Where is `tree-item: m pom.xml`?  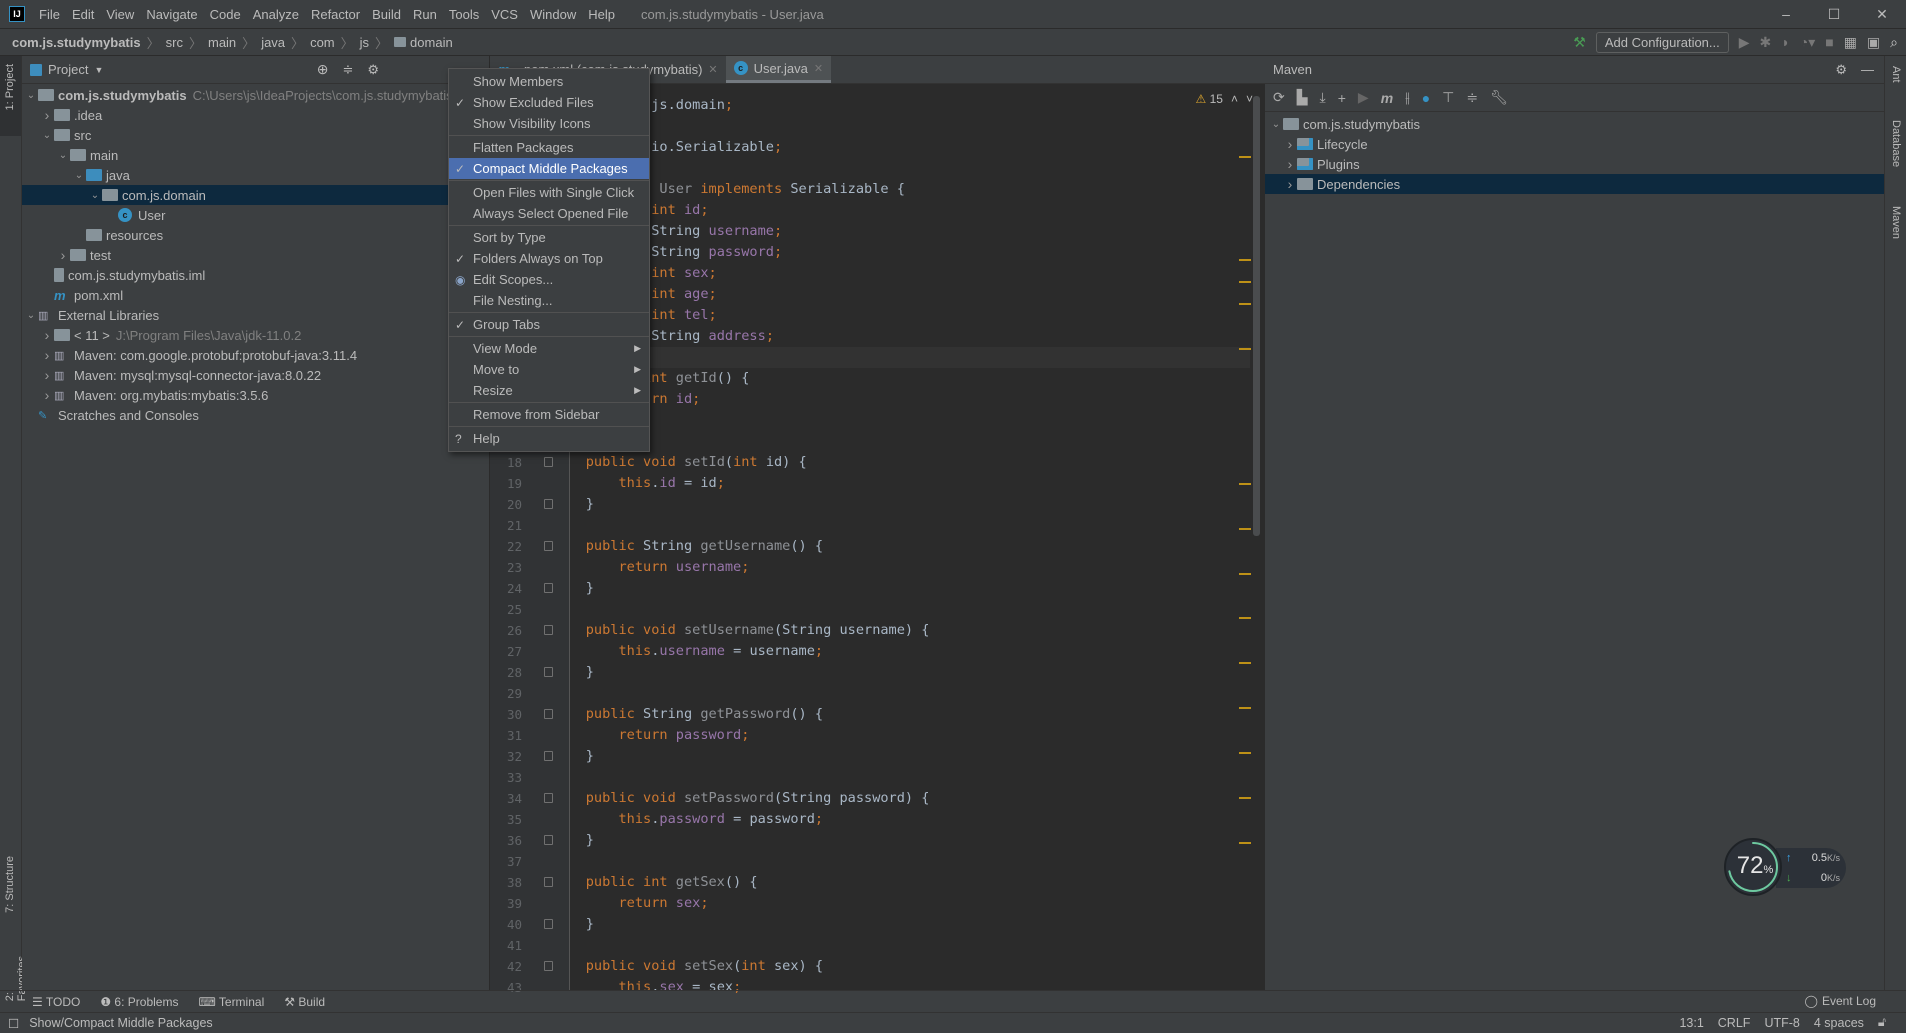 tree-item: m pom.xml is located at coordinates (255, 295).